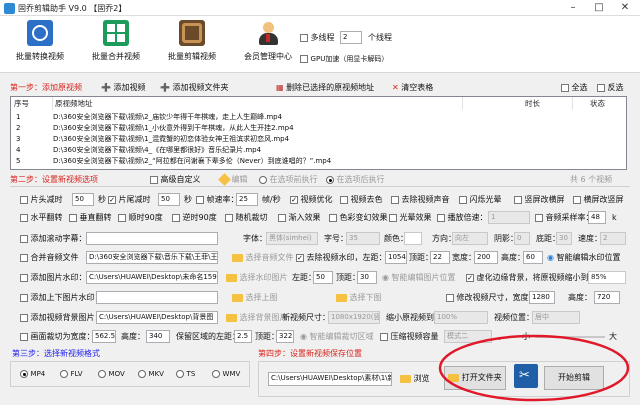 The width and height of the screenshot is (640, 405). Describe the element at coordinates (285, 336) in the screenshot. I see `keep-top-input: 322` at that location.